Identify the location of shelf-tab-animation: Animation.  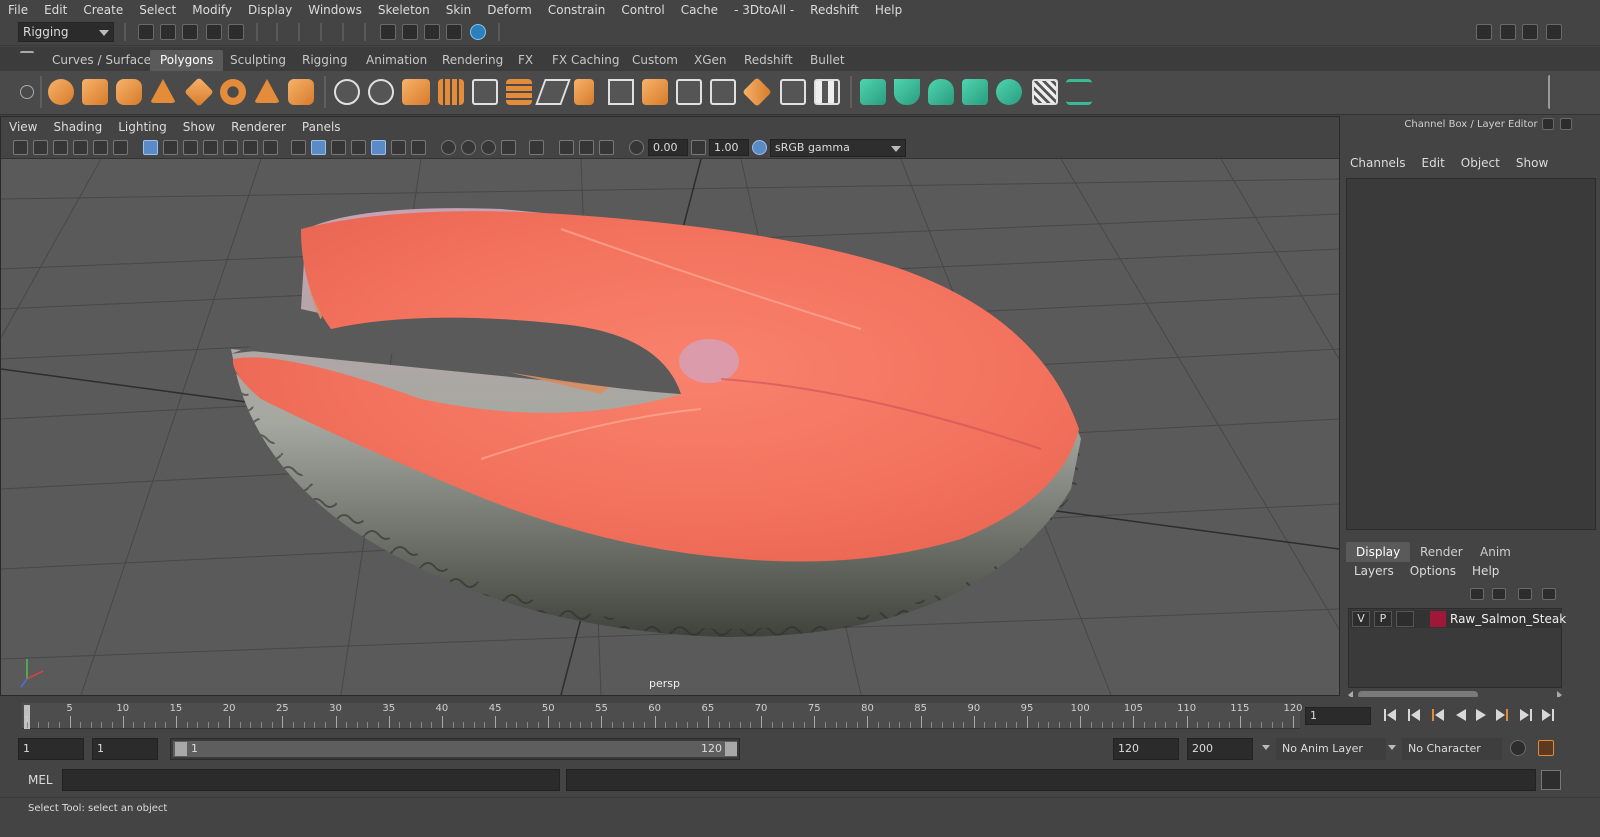
(396, 60).